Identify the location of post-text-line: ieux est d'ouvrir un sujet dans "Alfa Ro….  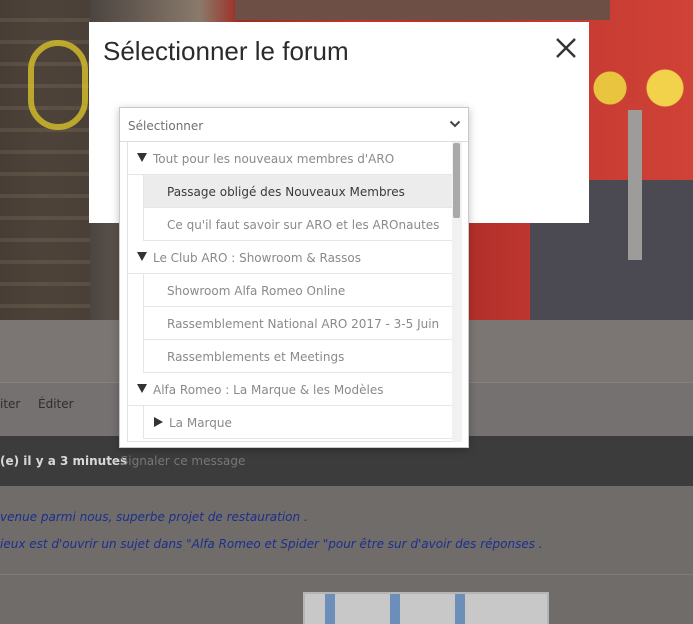
(271, 544).